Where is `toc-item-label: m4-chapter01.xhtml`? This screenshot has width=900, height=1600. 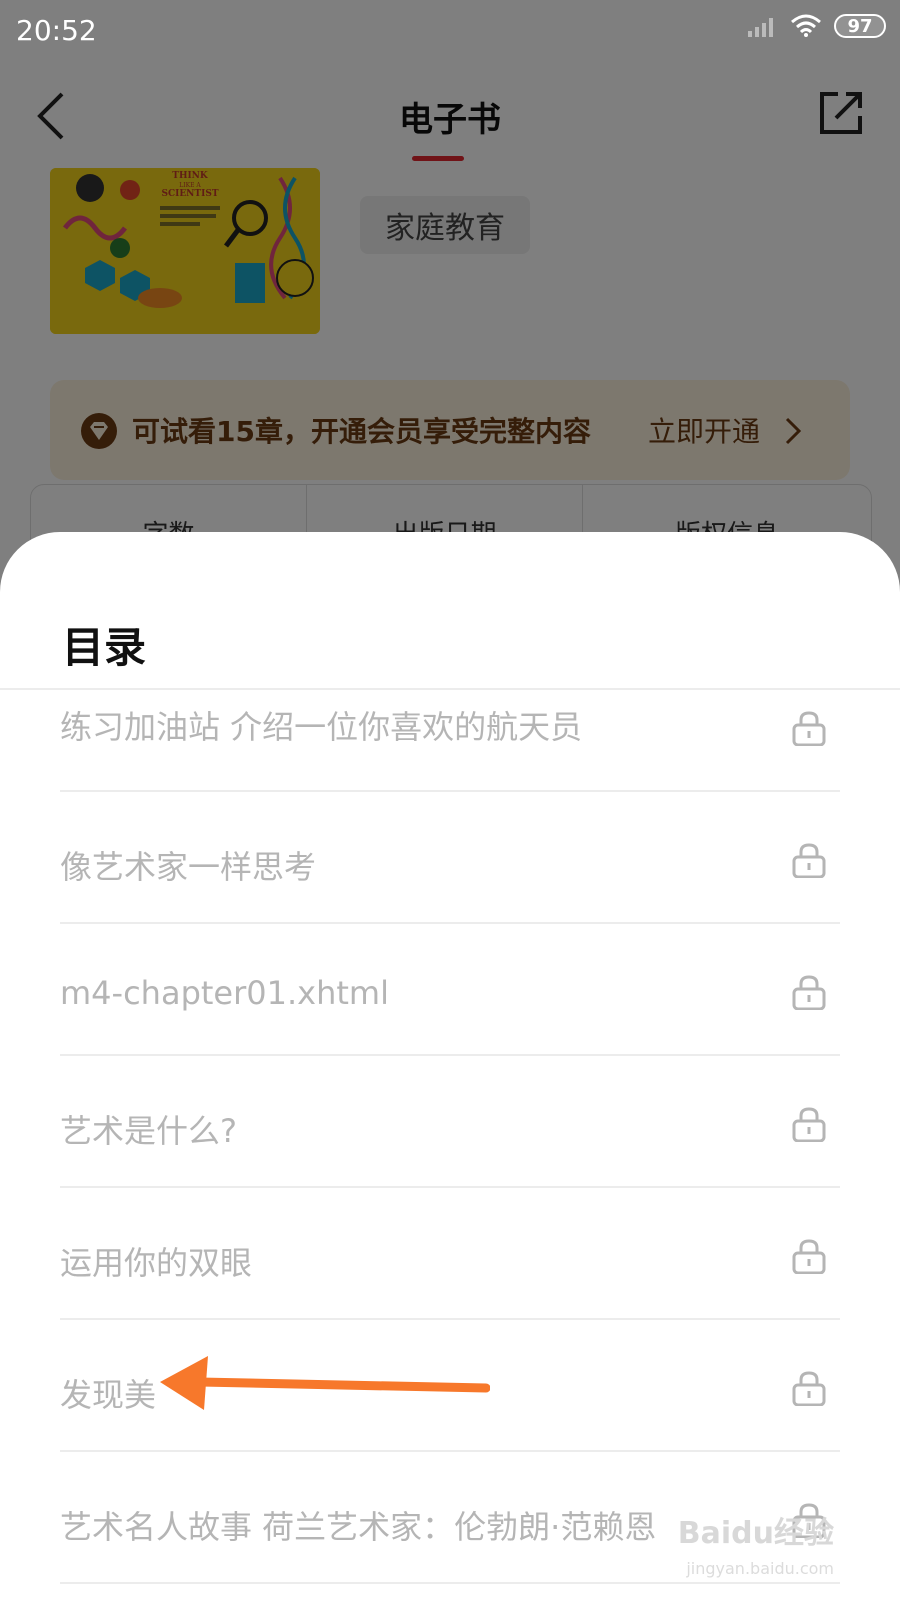 toc-item-label: m4-chapter01.xhtml is located at coordinates (224, 993).